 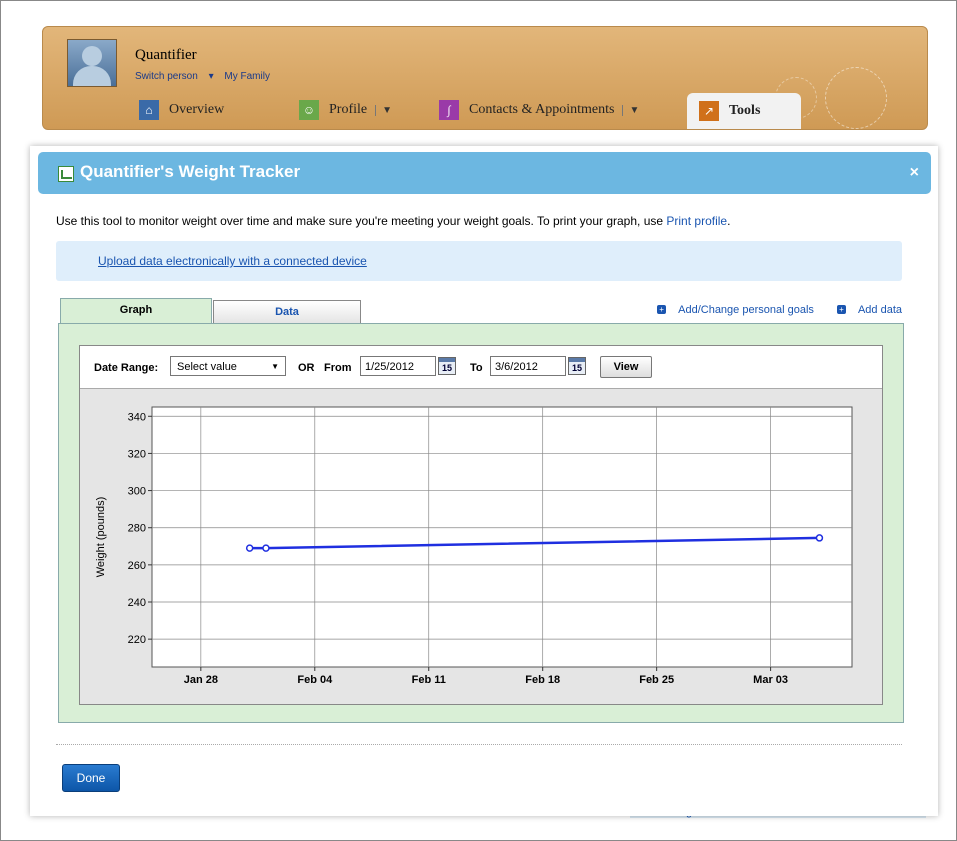 I want to click on add-change-goals-link: + Add/Change personal goals, so click(x=730, y=310).